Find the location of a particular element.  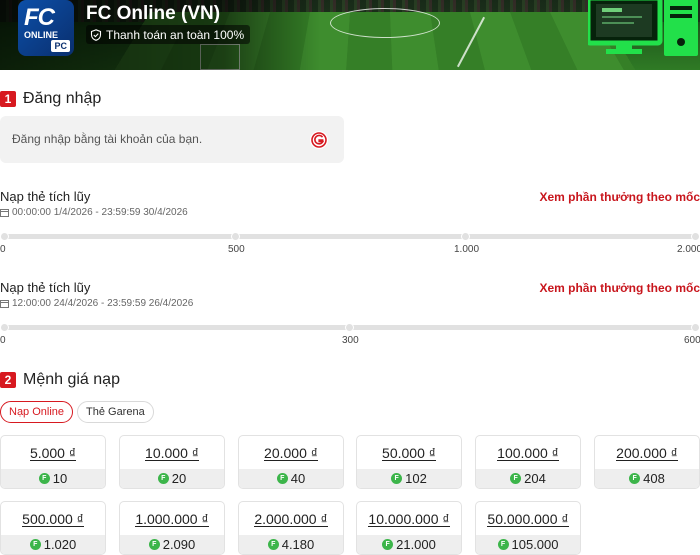

denomination-card: 1.000.000 ₫ F 2.090 is located at coordinates (172, 528).